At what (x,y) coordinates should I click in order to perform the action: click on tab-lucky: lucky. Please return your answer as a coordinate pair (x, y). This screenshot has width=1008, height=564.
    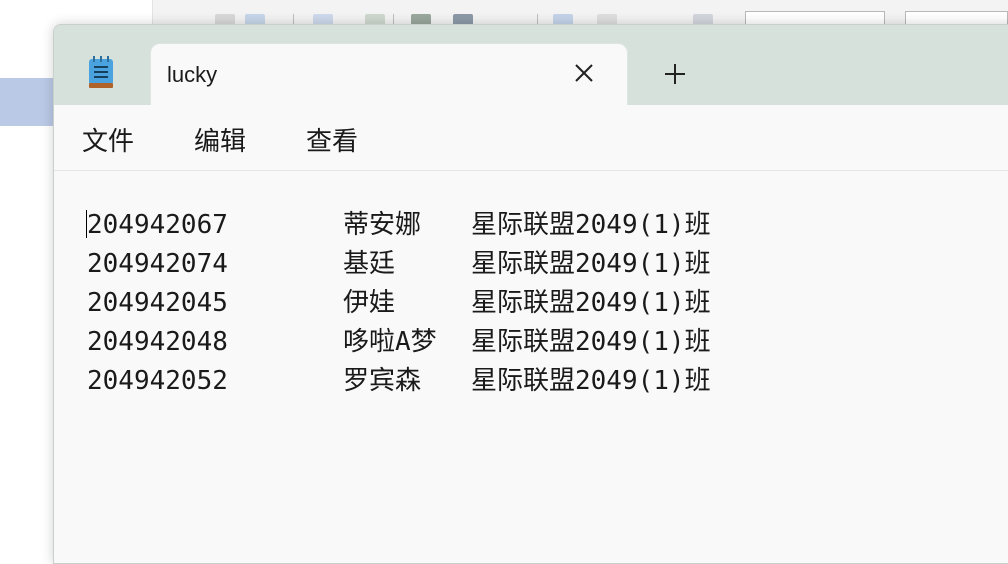
    Looking at the image, I should click on (389, 74).